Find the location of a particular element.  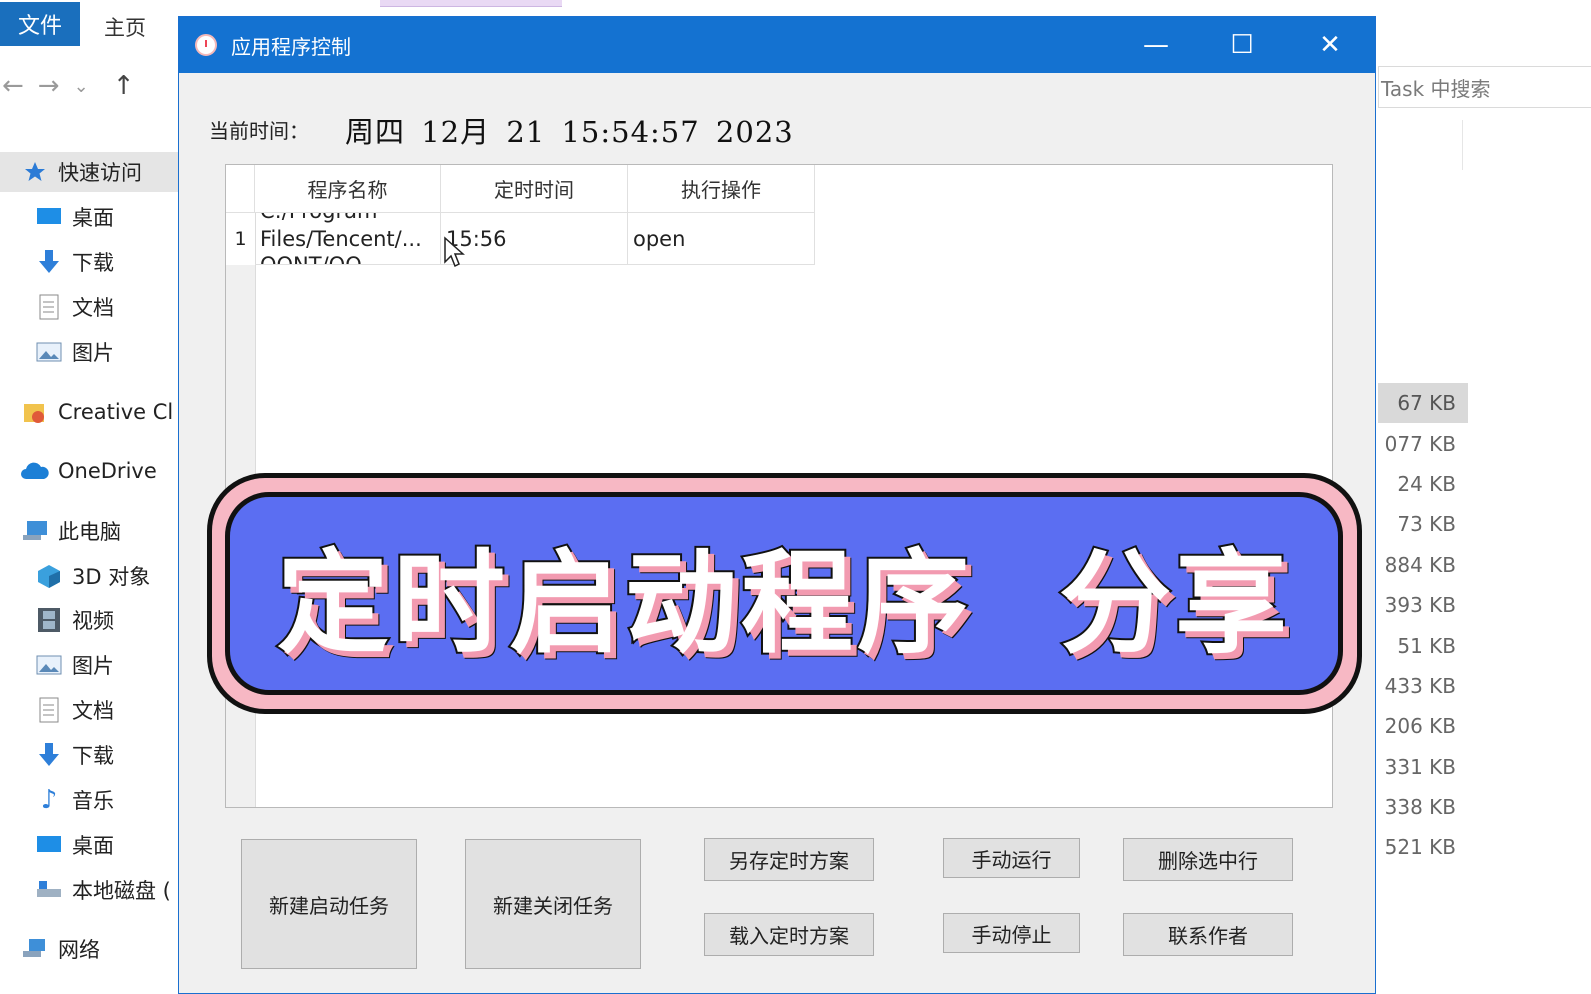

banner-title: 定时启动程序 分享 is located at coordinates (783, 604).